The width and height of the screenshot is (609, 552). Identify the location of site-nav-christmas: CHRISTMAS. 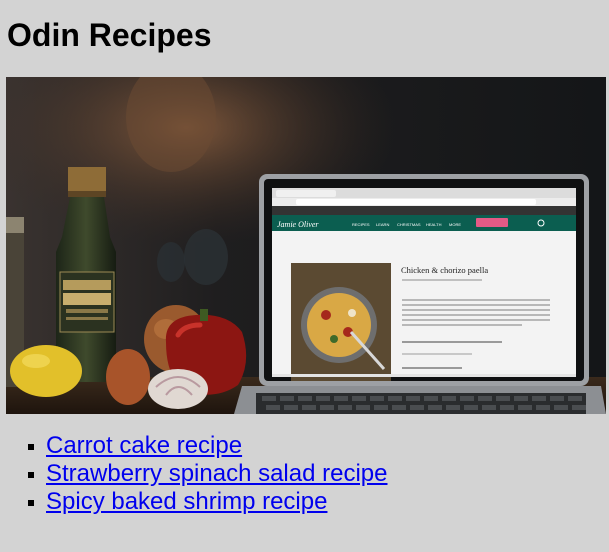
(409, 224).